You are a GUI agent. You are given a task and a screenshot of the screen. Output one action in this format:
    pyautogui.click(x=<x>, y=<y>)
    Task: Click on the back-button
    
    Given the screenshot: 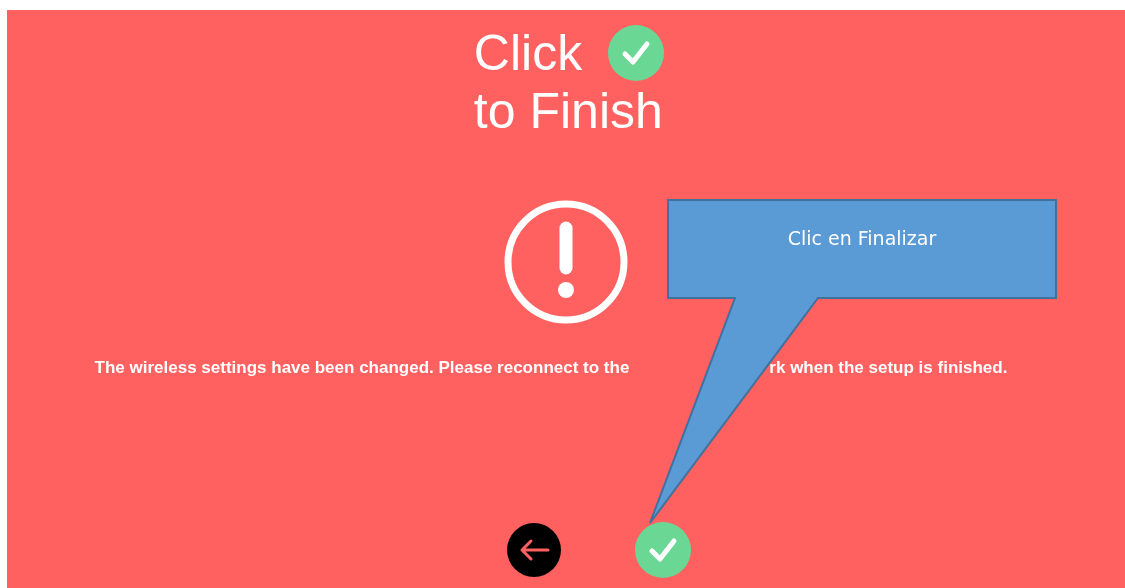 What is the action you would take?
    pyautogui.click(x=534, y=550)
    